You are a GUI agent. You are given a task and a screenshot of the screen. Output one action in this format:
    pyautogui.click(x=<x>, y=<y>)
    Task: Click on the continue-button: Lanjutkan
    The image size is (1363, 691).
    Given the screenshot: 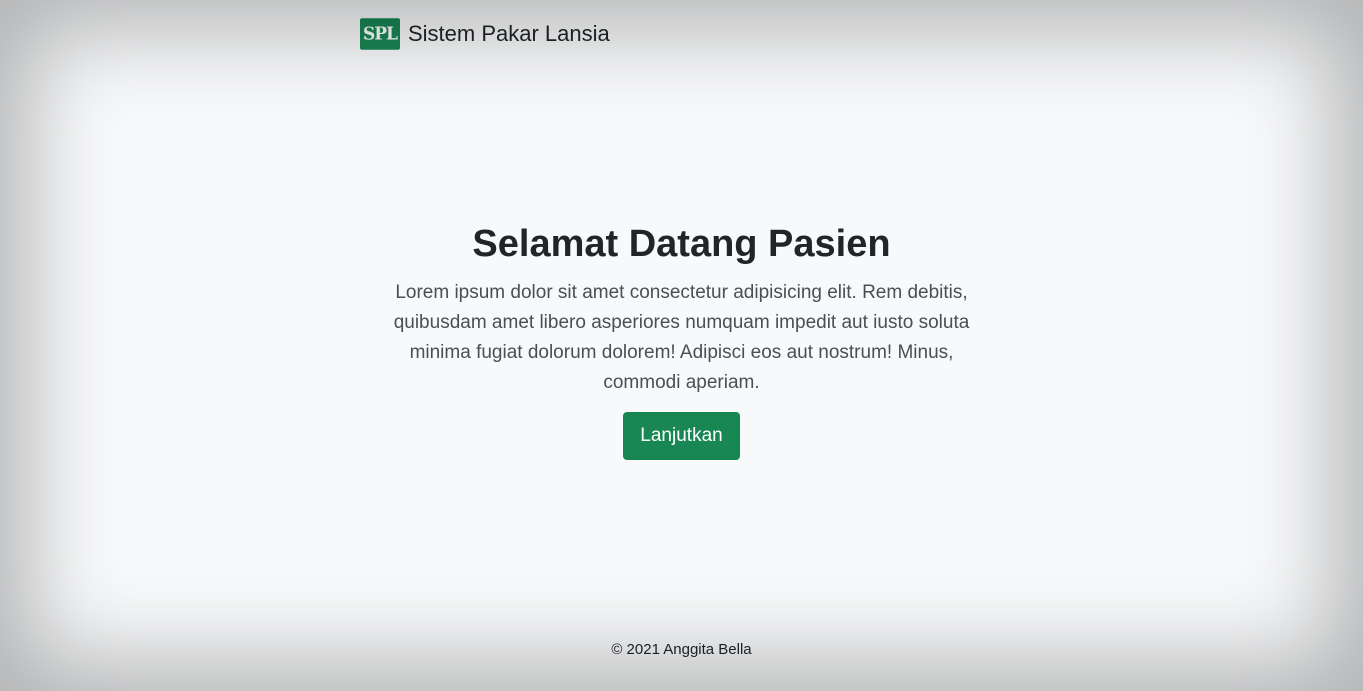 What is the action you would take?
    pyautogui.click(x=681, y=436)
    